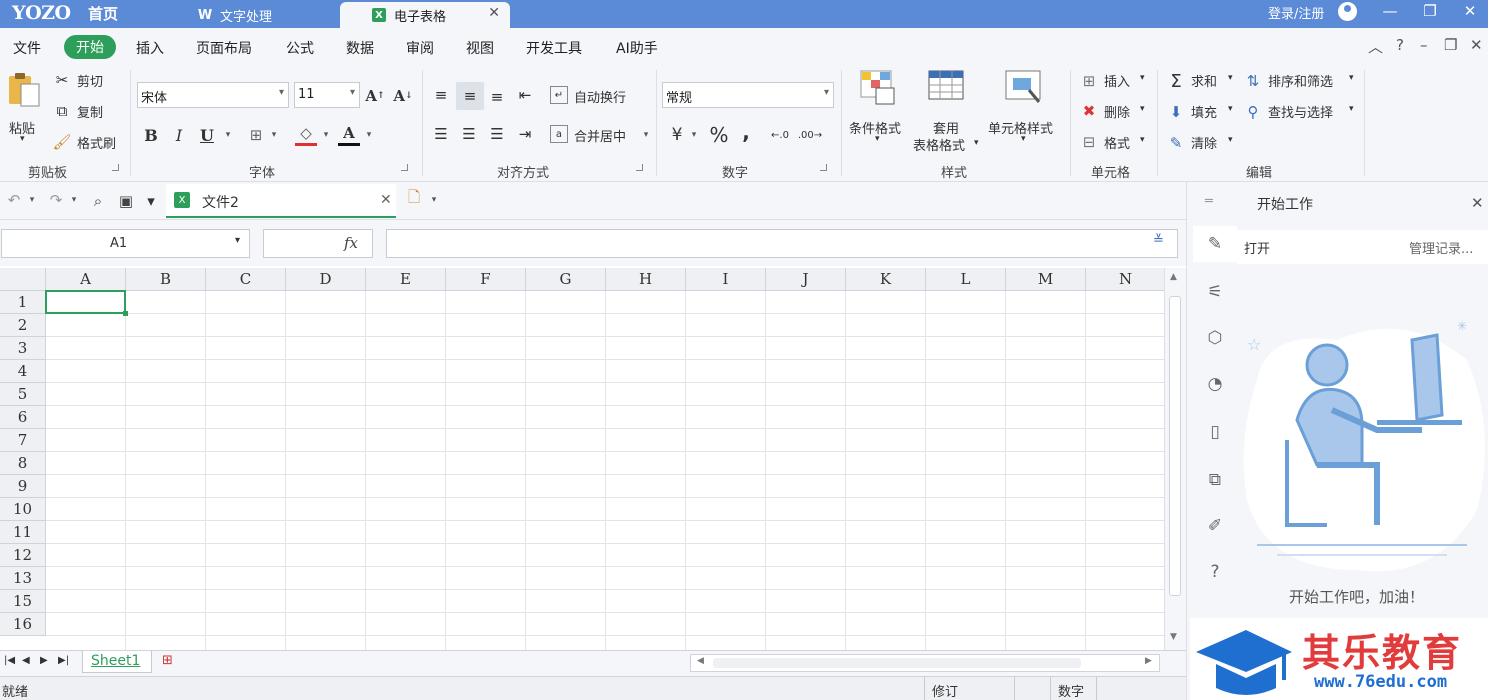  What do you see at coordinates (1375, 46) in the screenshot?
I see `collapse-ribbon-icon: ︿` at bounding box center [1375, 46].